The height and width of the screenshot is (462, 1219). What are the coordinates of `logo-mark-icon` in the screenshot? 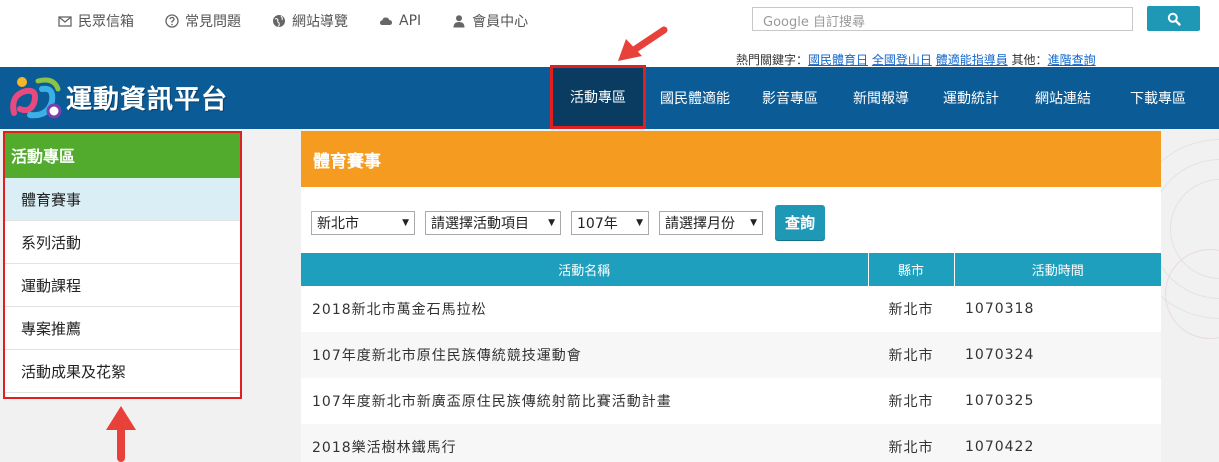 It's located at (36, 98).